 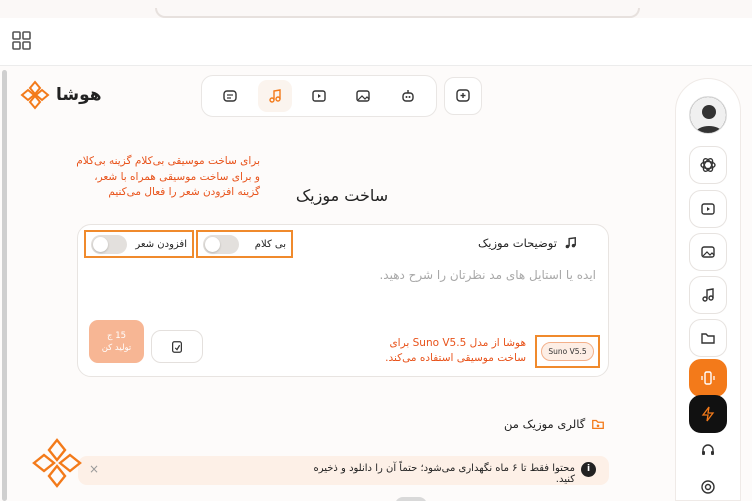 I want to click on annotation-line: گزینه افزودن شعر را فعال می‌کنیم, so click(x=184, y=192).